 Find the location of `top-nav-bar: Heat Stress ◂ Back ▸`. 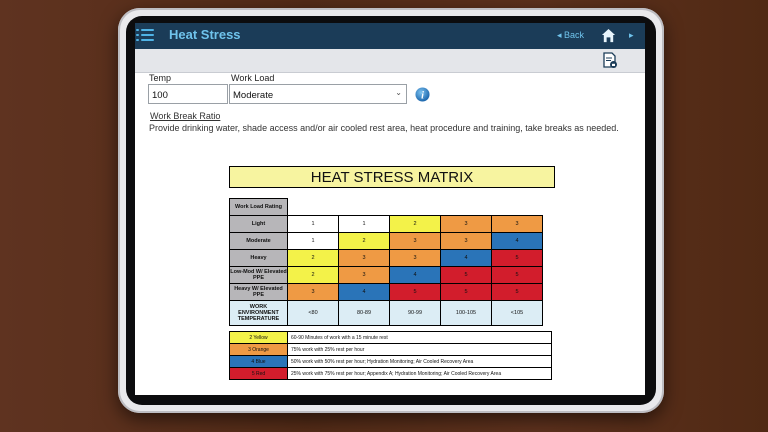

top-nav-bar: Heat Stress ◂ Back ▸ is located at coordinates (390, 36).